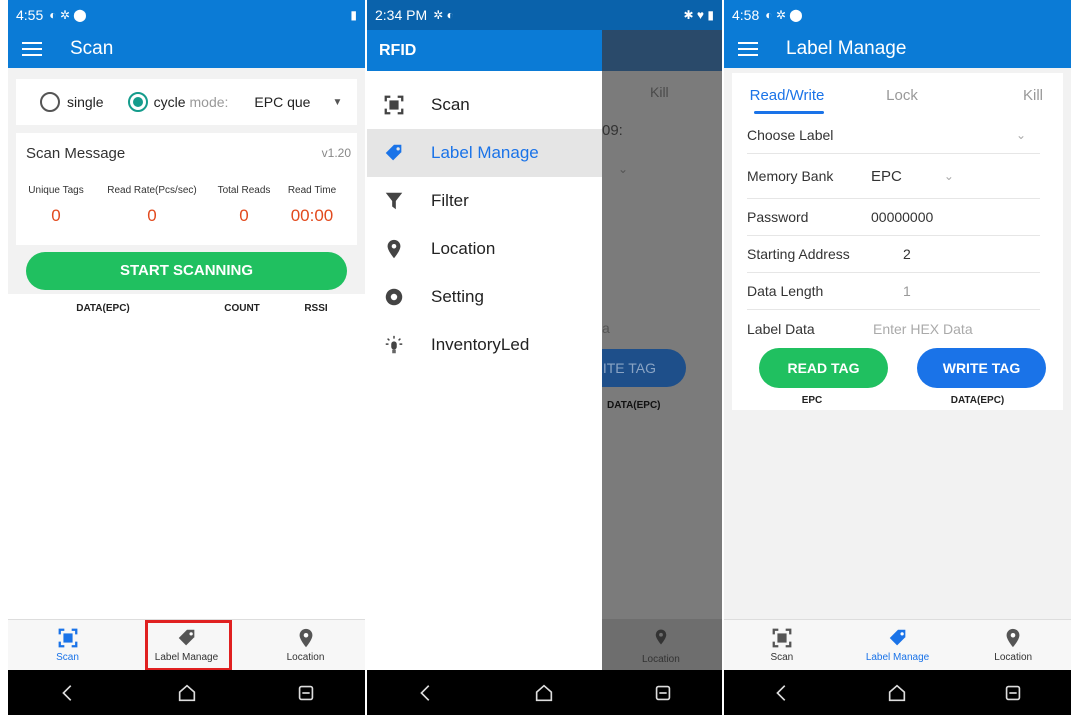 The width and height of the screenshot is (1071, 715). What do you see at coordinates (67, 657) in the screenshot?
I see `nav-scan-label: Scan` at bounding box center [67, 657].